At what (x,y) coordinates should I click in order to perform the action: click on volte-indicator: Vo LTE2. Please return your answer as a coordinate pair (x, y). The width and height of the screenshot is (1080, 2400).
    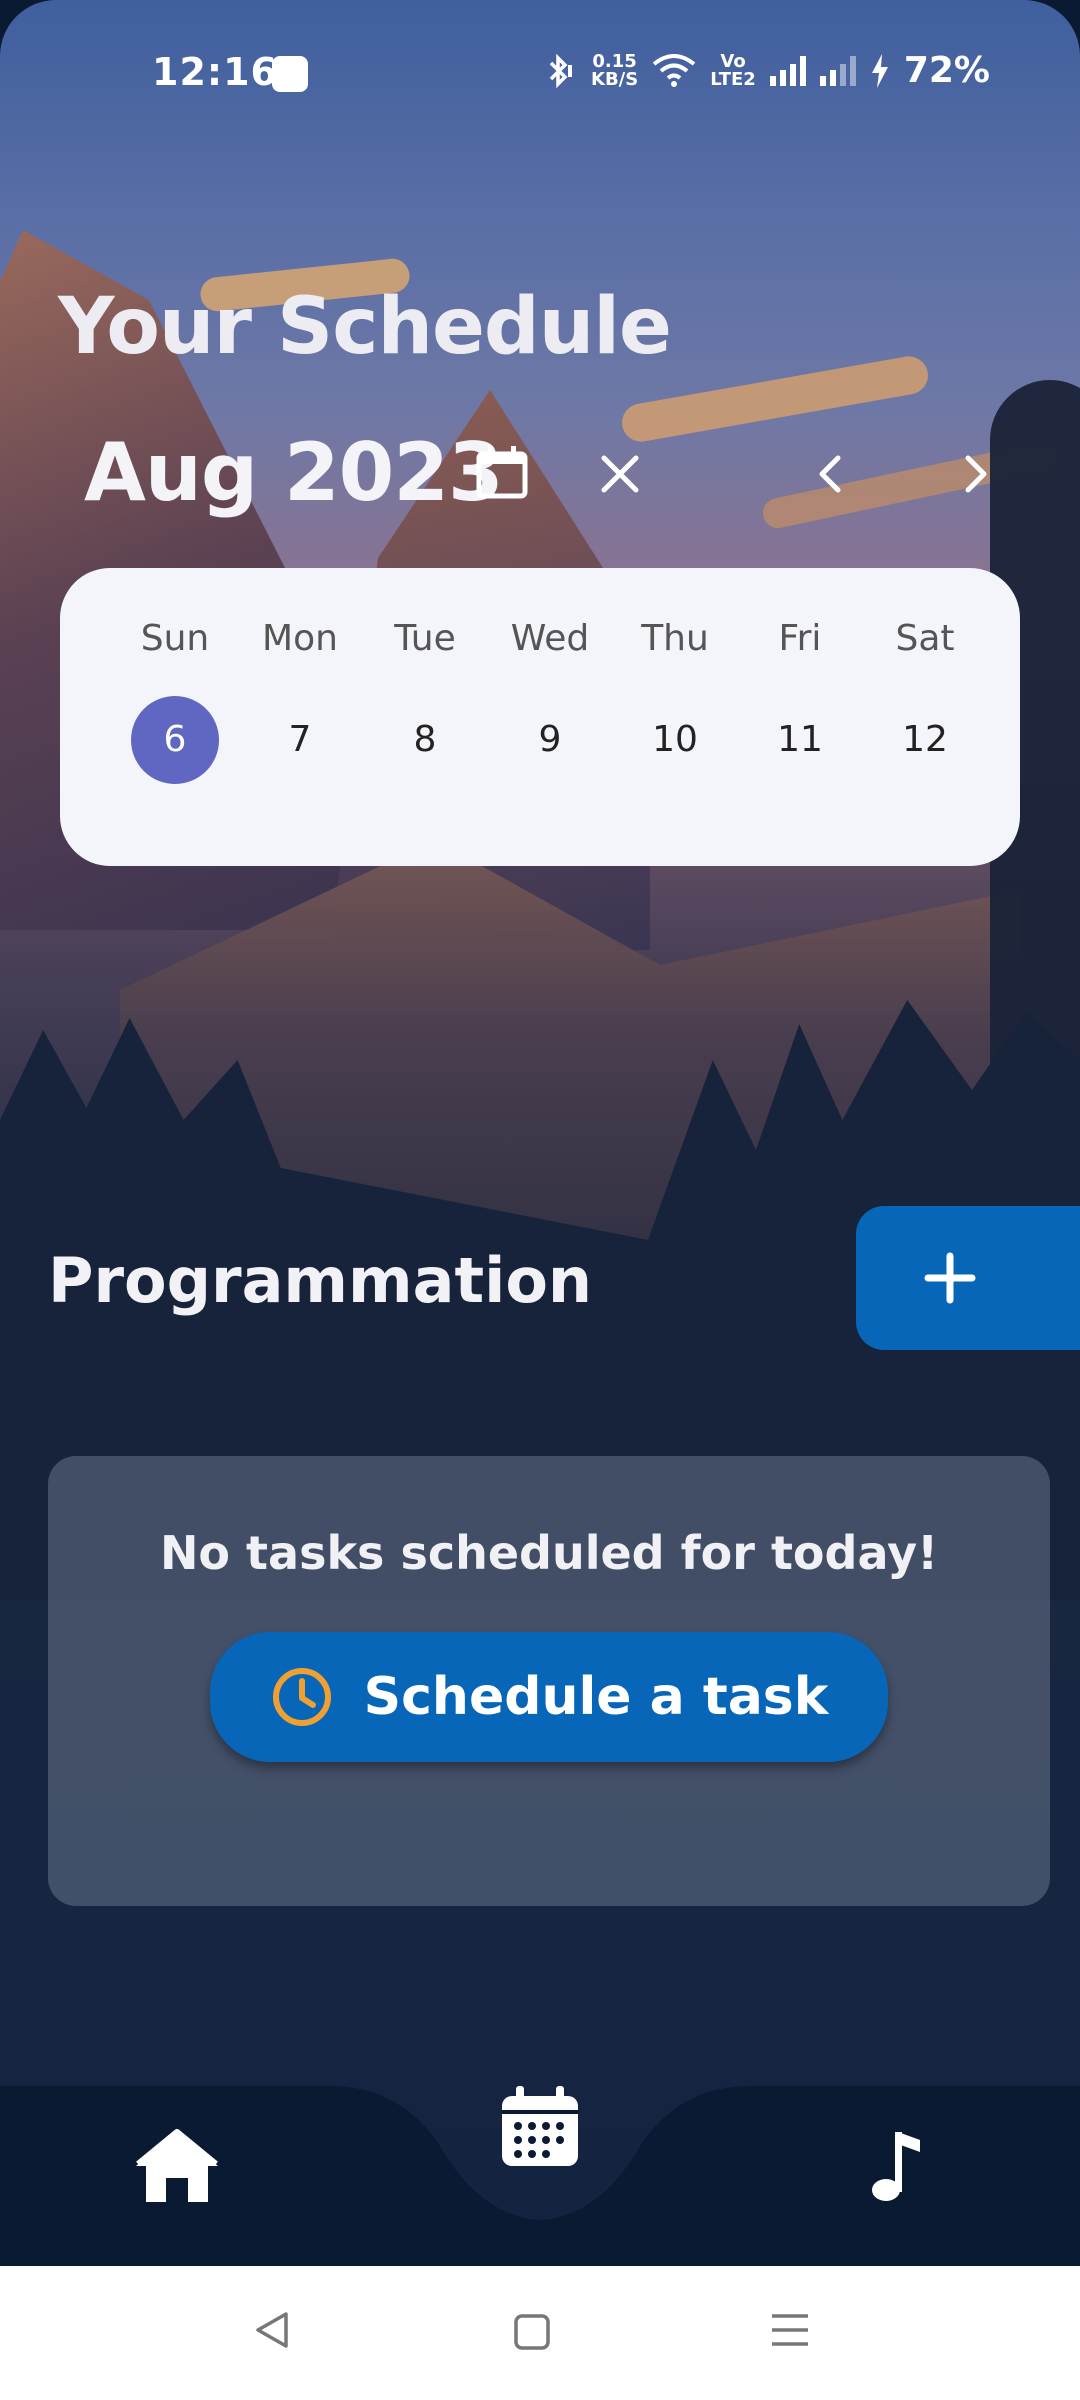
    Looking at the image, I should click on (733, 70).